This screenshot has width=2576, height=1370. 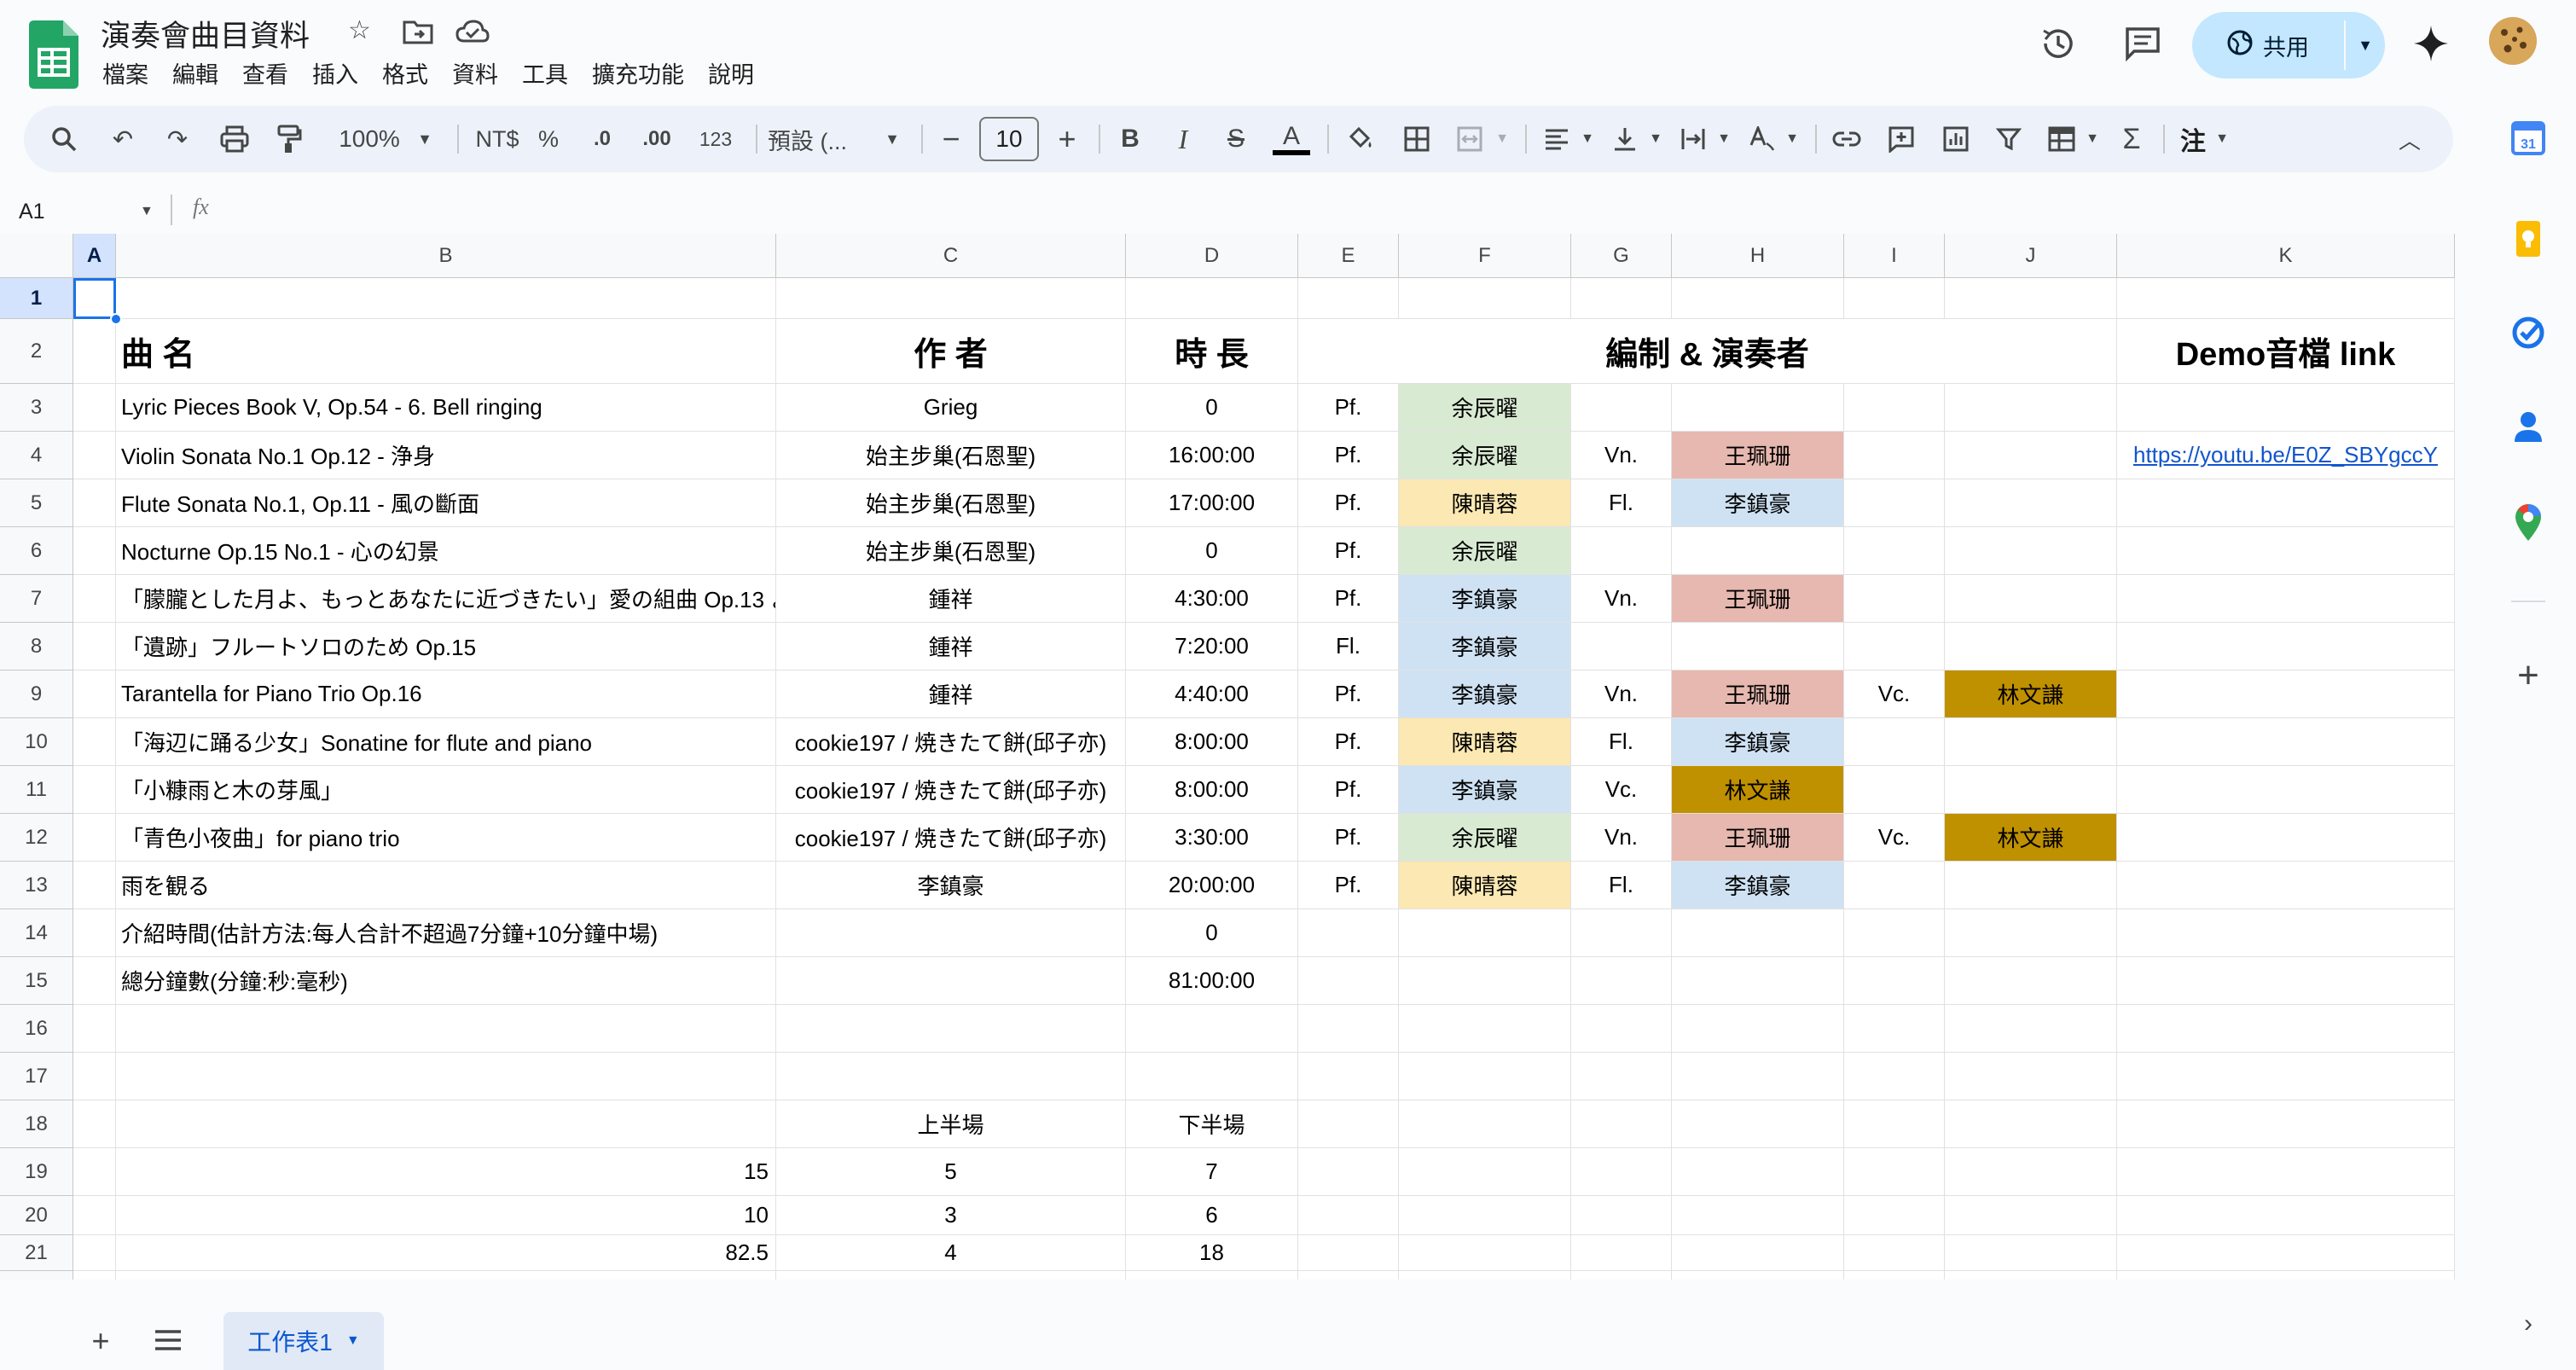 What do you see at coordinates (1212, 256) in the screenshot?
I see `column-header-d: D` at bounding box center [1212, 256].